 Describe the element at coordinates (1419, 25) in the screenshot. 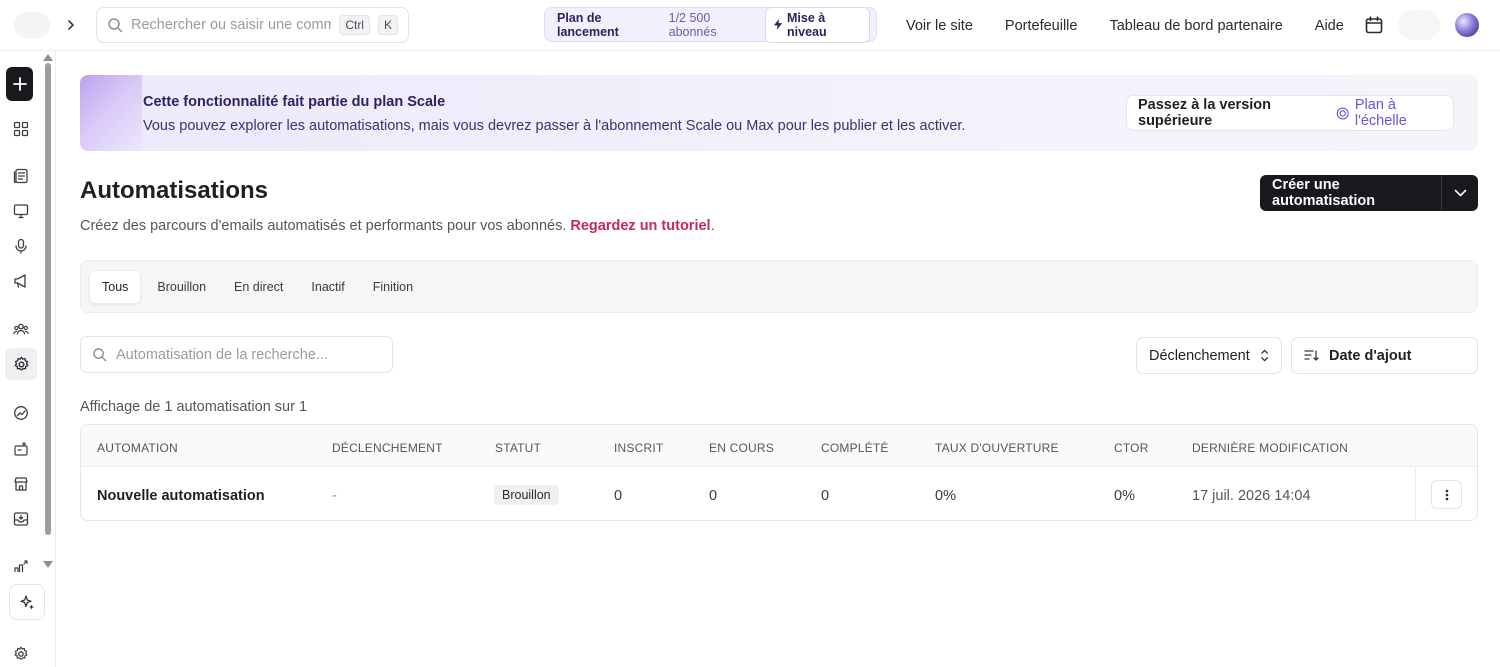

I see `user-menu` at that location.